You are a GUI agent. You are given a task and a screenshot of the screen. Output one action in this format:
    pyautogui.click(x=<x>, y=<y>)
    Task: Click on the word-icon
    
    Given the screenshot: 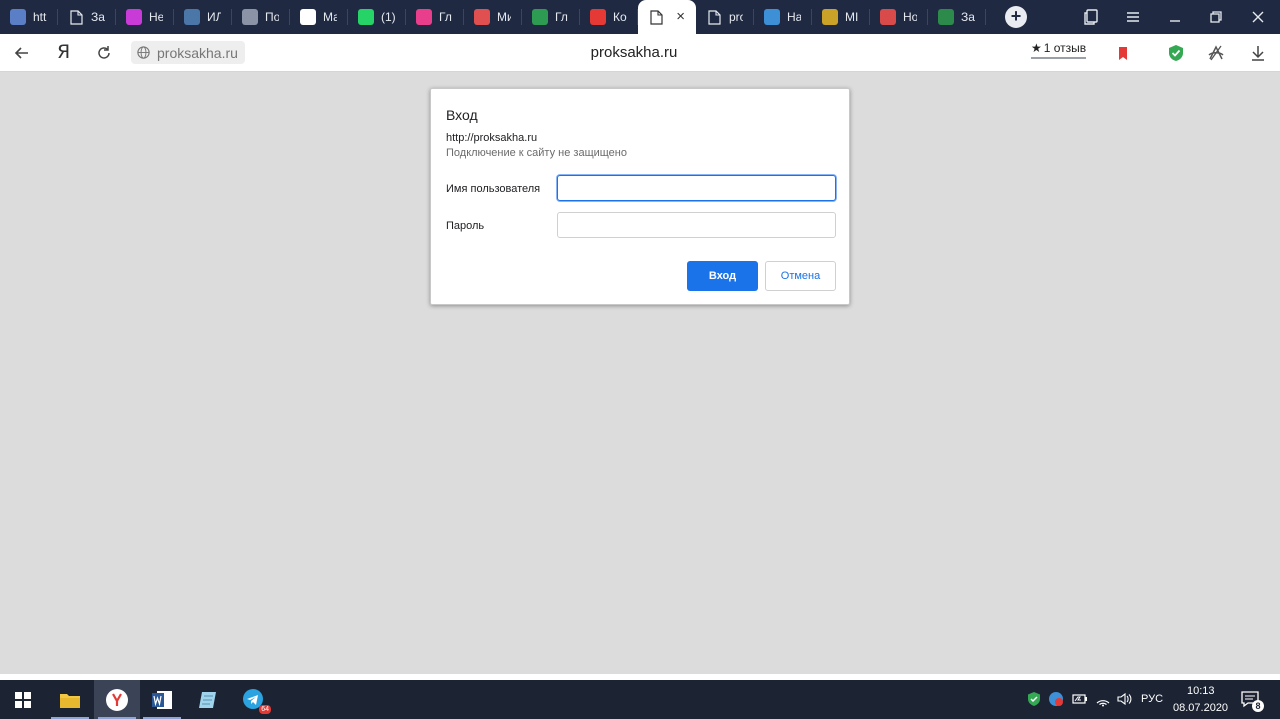 What is the action you would take?
    pyautogui.click(x=162, y=699)
    